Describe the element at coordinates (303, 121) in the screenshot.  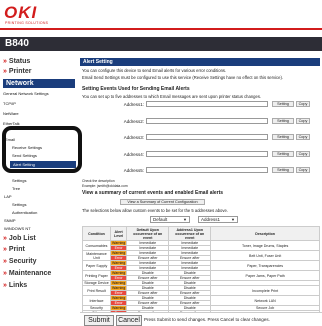
I see `address2-copy-button: Copy` at that location.